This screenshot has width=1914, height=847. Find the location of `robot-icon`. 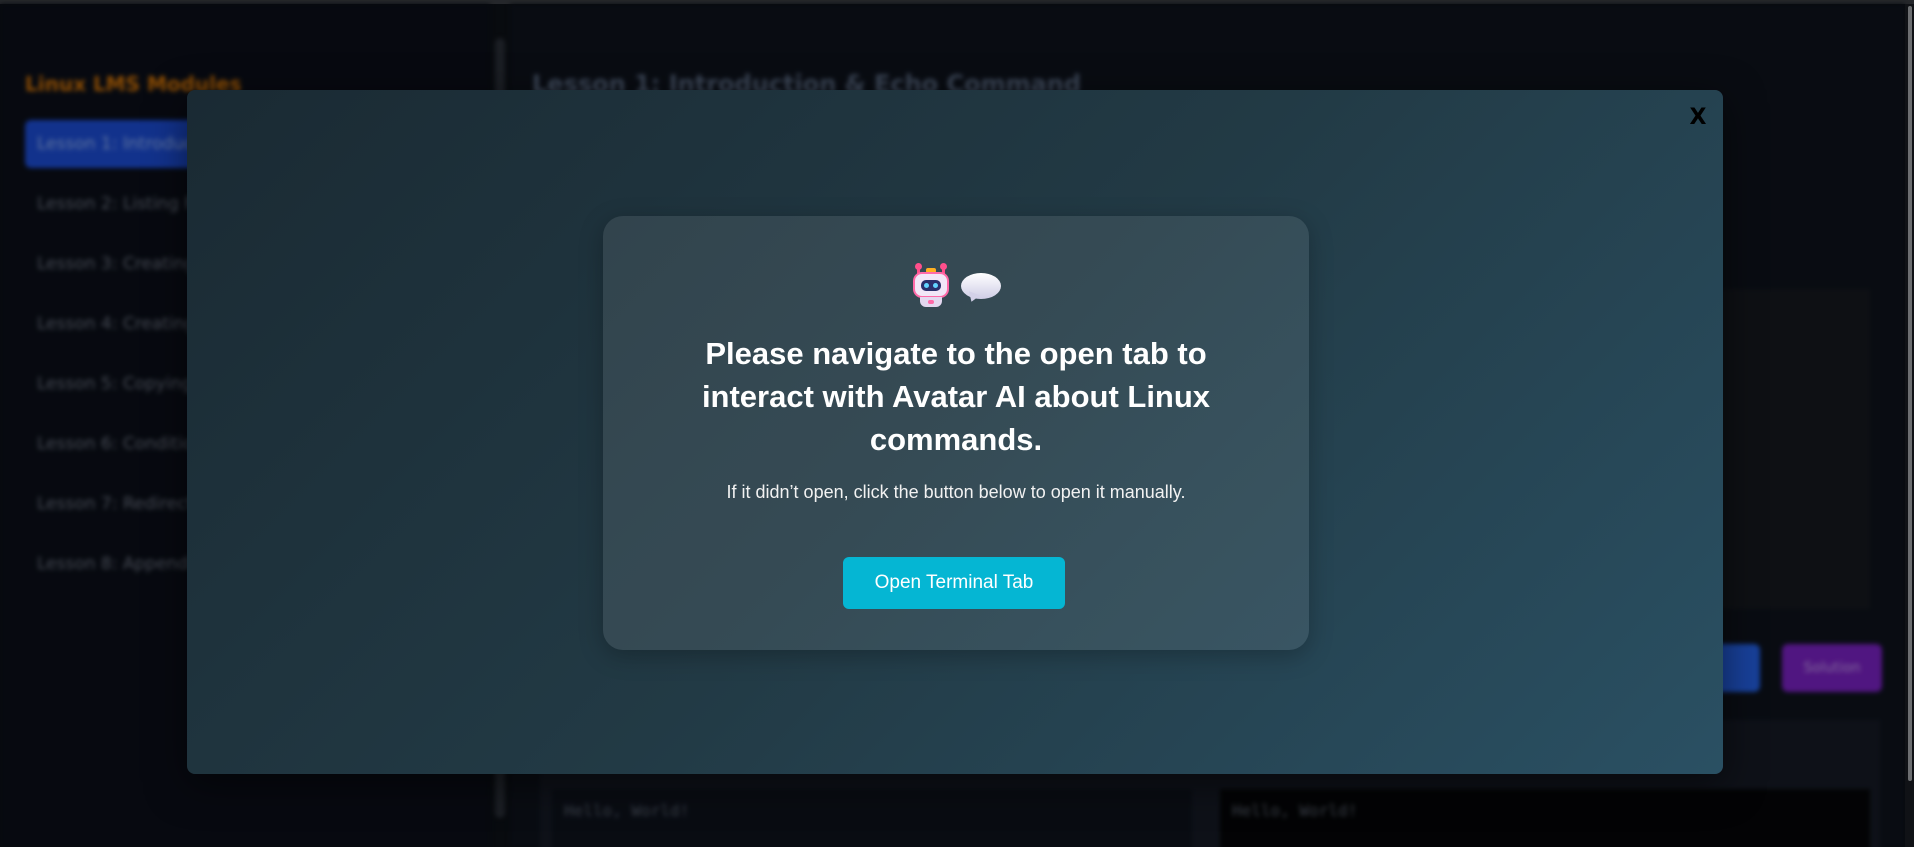

robot-icon is located at coordinates (931, 285).